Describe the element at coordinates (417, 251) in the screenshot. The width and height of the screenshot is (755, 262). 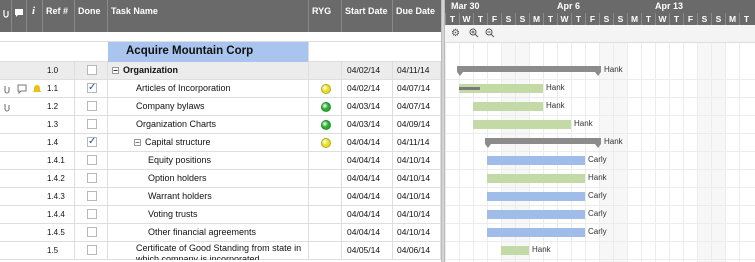
I see `due-date-cell: 04/06/14` at that location.